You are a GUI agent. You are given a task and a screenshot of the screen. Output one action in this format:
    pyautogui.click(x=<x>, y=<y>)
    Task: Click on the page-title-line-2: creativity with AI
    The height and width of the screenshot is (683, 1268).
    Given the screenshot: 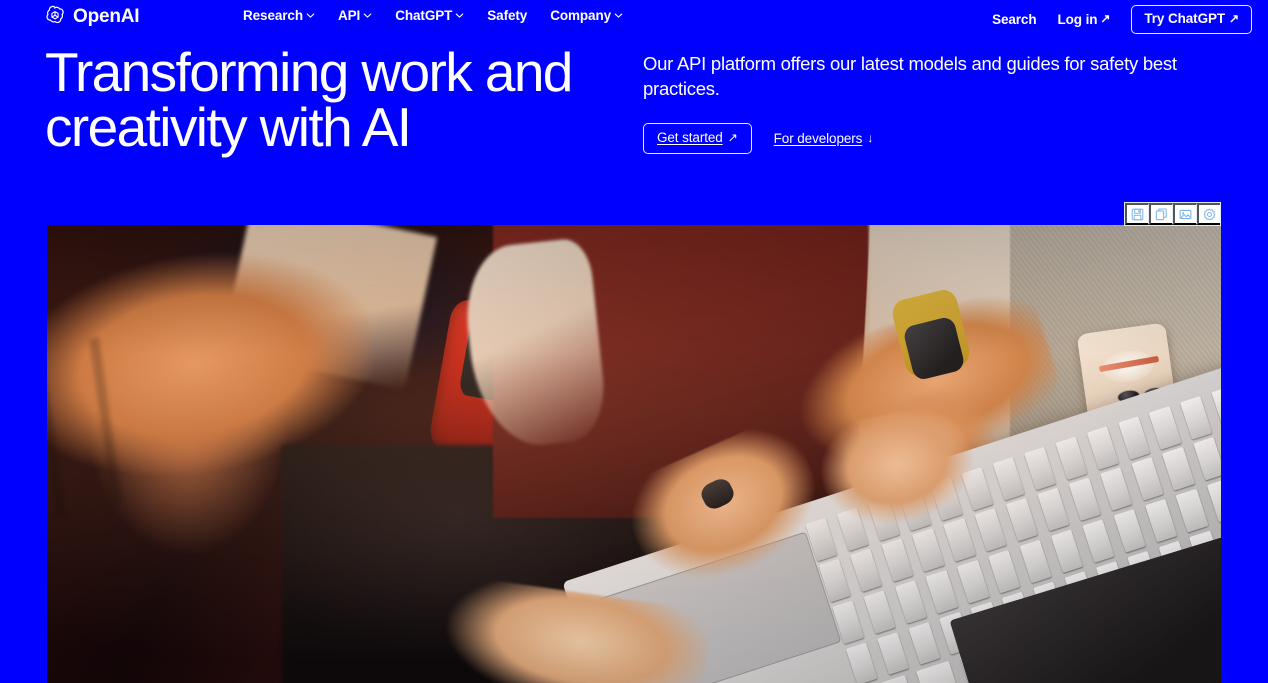 What is the action you would take?
    pyautogui.click(x=228, y=127)
    